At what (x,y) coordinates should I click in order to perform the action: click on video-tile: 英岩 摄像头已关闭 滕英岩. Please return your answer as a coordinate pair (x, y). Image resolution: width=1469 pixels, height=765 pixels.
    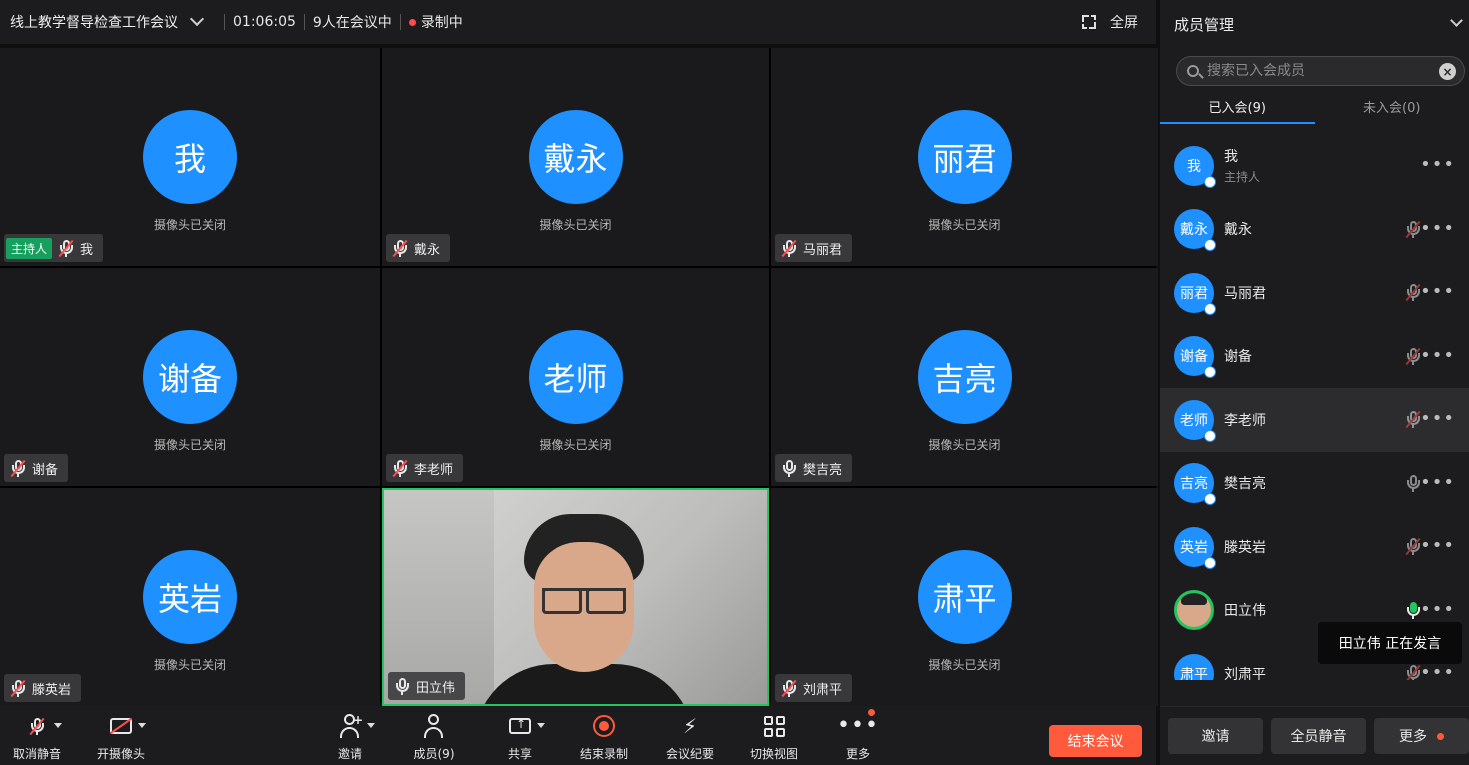
    Looking at the image, I should click on (190, 597).